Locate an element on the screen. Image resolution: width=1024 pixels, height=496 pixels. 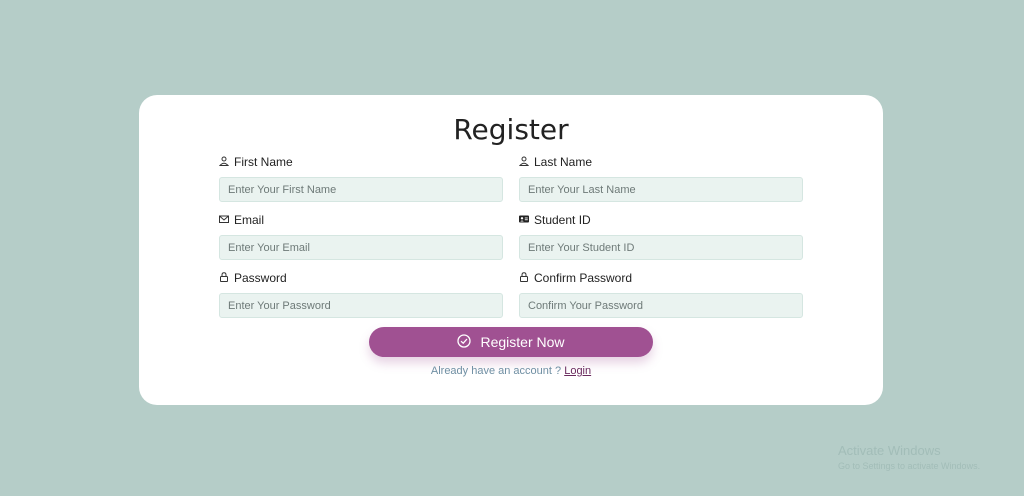
student-id-input is located at coordinates (661, 247).